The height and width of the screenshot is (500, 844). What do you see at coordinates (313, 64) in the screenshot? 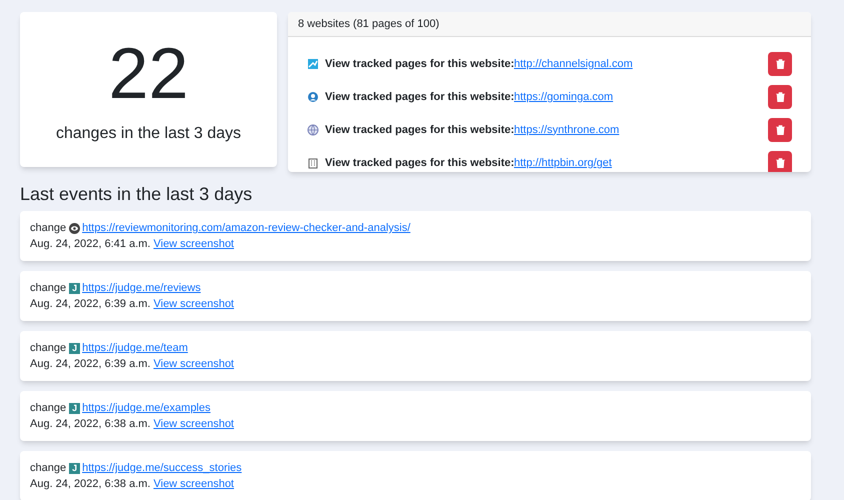
I see `chart-icon` at bounding box center [313, 64].